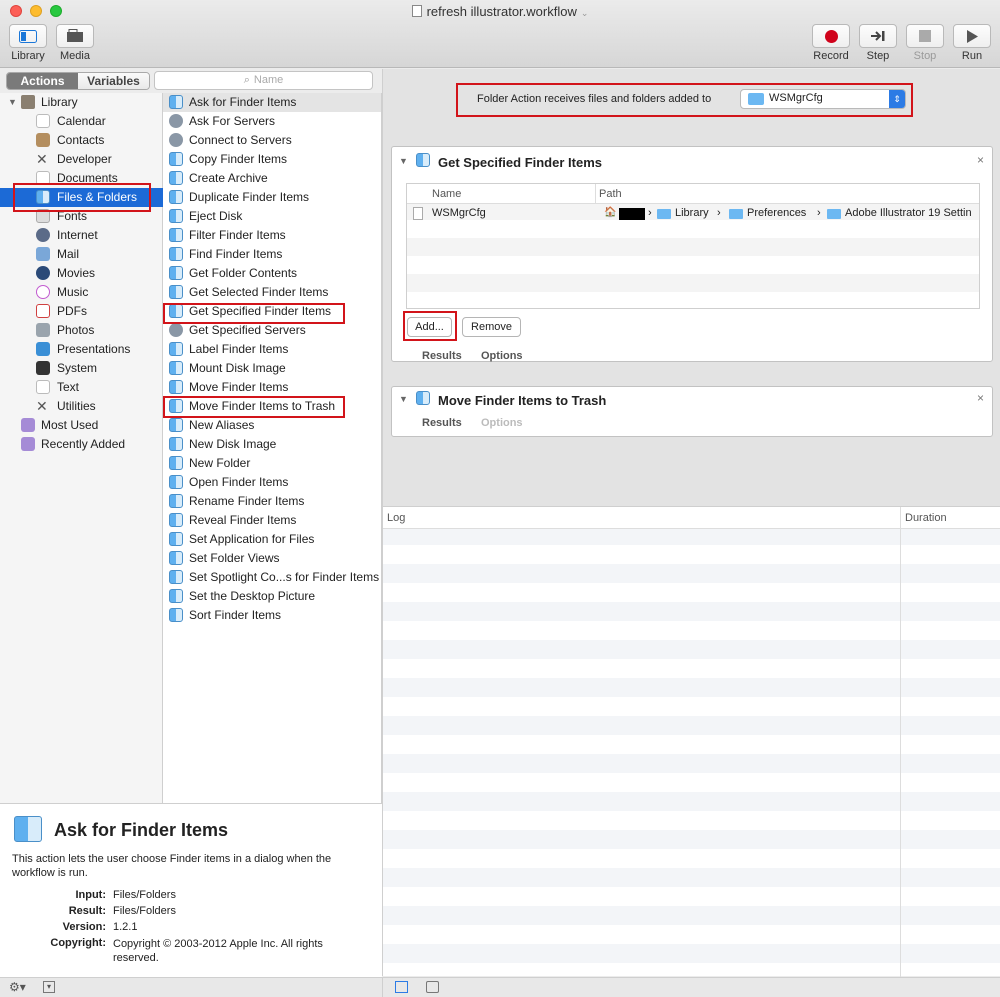  Describe the element at coordinates (81, 235) in the screenshot. I see `sidebar-item-internet: Internet` at that location.